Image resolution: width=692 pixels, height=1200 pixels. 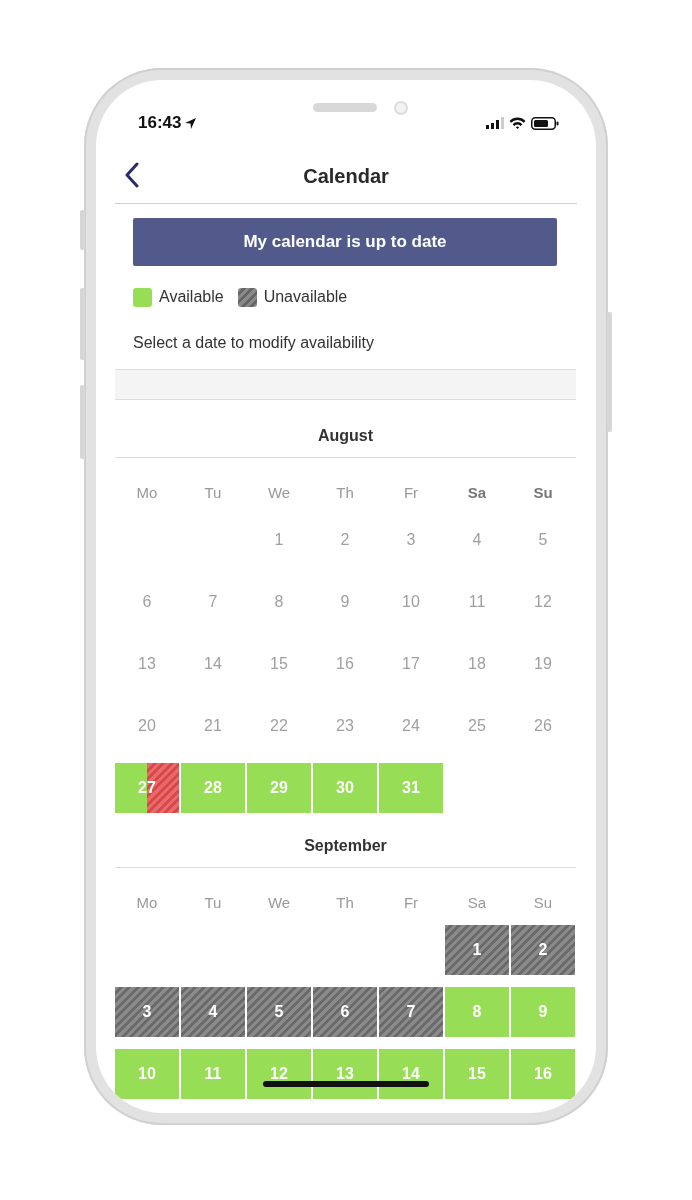 What do you see at coordinates (279, 726) in the screenshot?
I see `day-cell: 22` at bounding box center [279, 726].